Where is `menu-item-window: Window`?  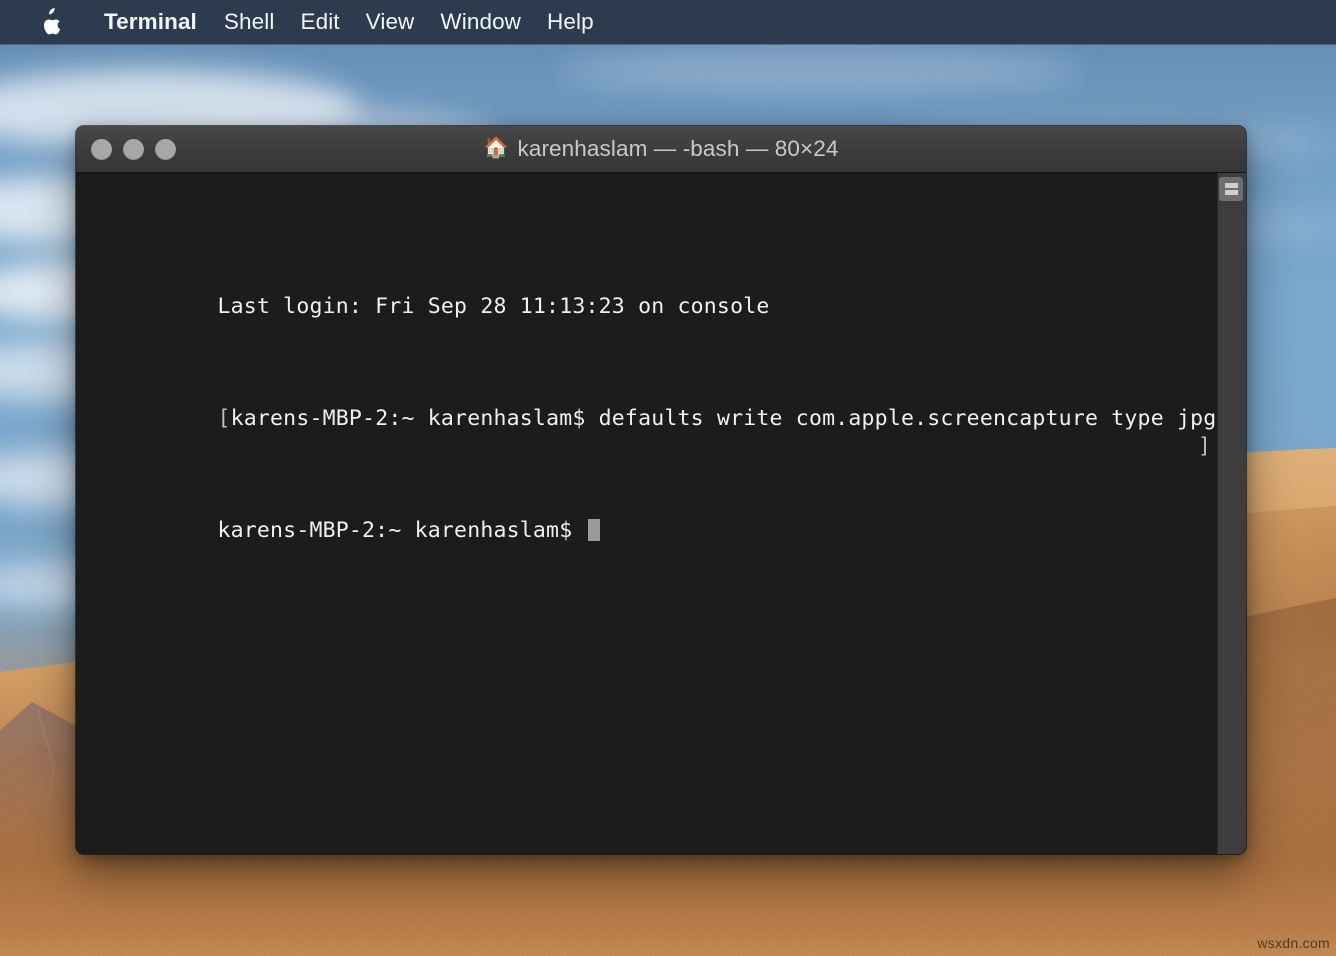
menu-item-window: Window is located at coordinates (480, 22).